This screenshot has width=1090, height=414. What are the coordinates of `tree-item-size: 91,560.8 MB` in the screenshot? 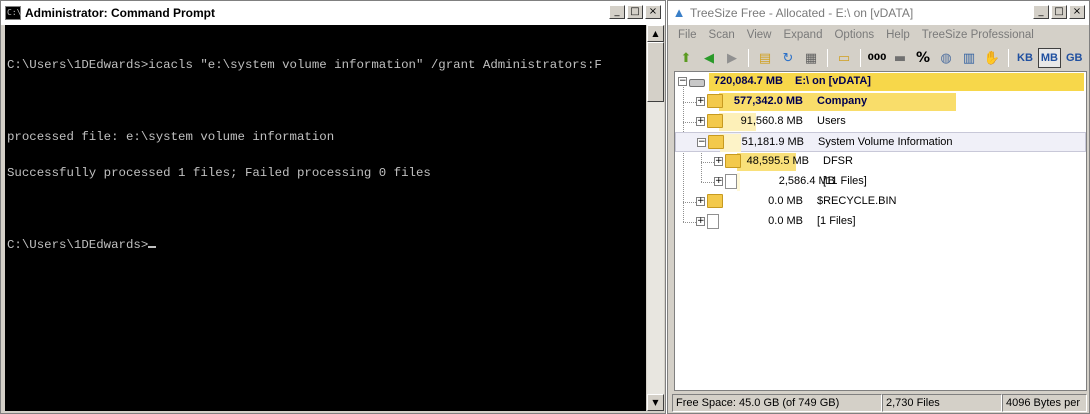 It's located at (771, 121).